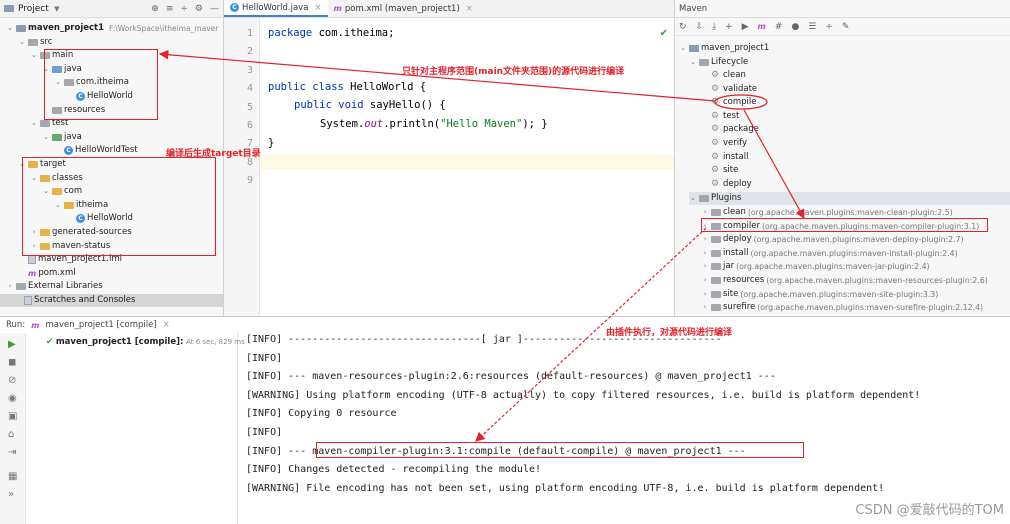 The height and width of the screenshot is (524, 1010). I want to click on watermark: CSDN @爱敲代码的TOM, so click(929, 510).